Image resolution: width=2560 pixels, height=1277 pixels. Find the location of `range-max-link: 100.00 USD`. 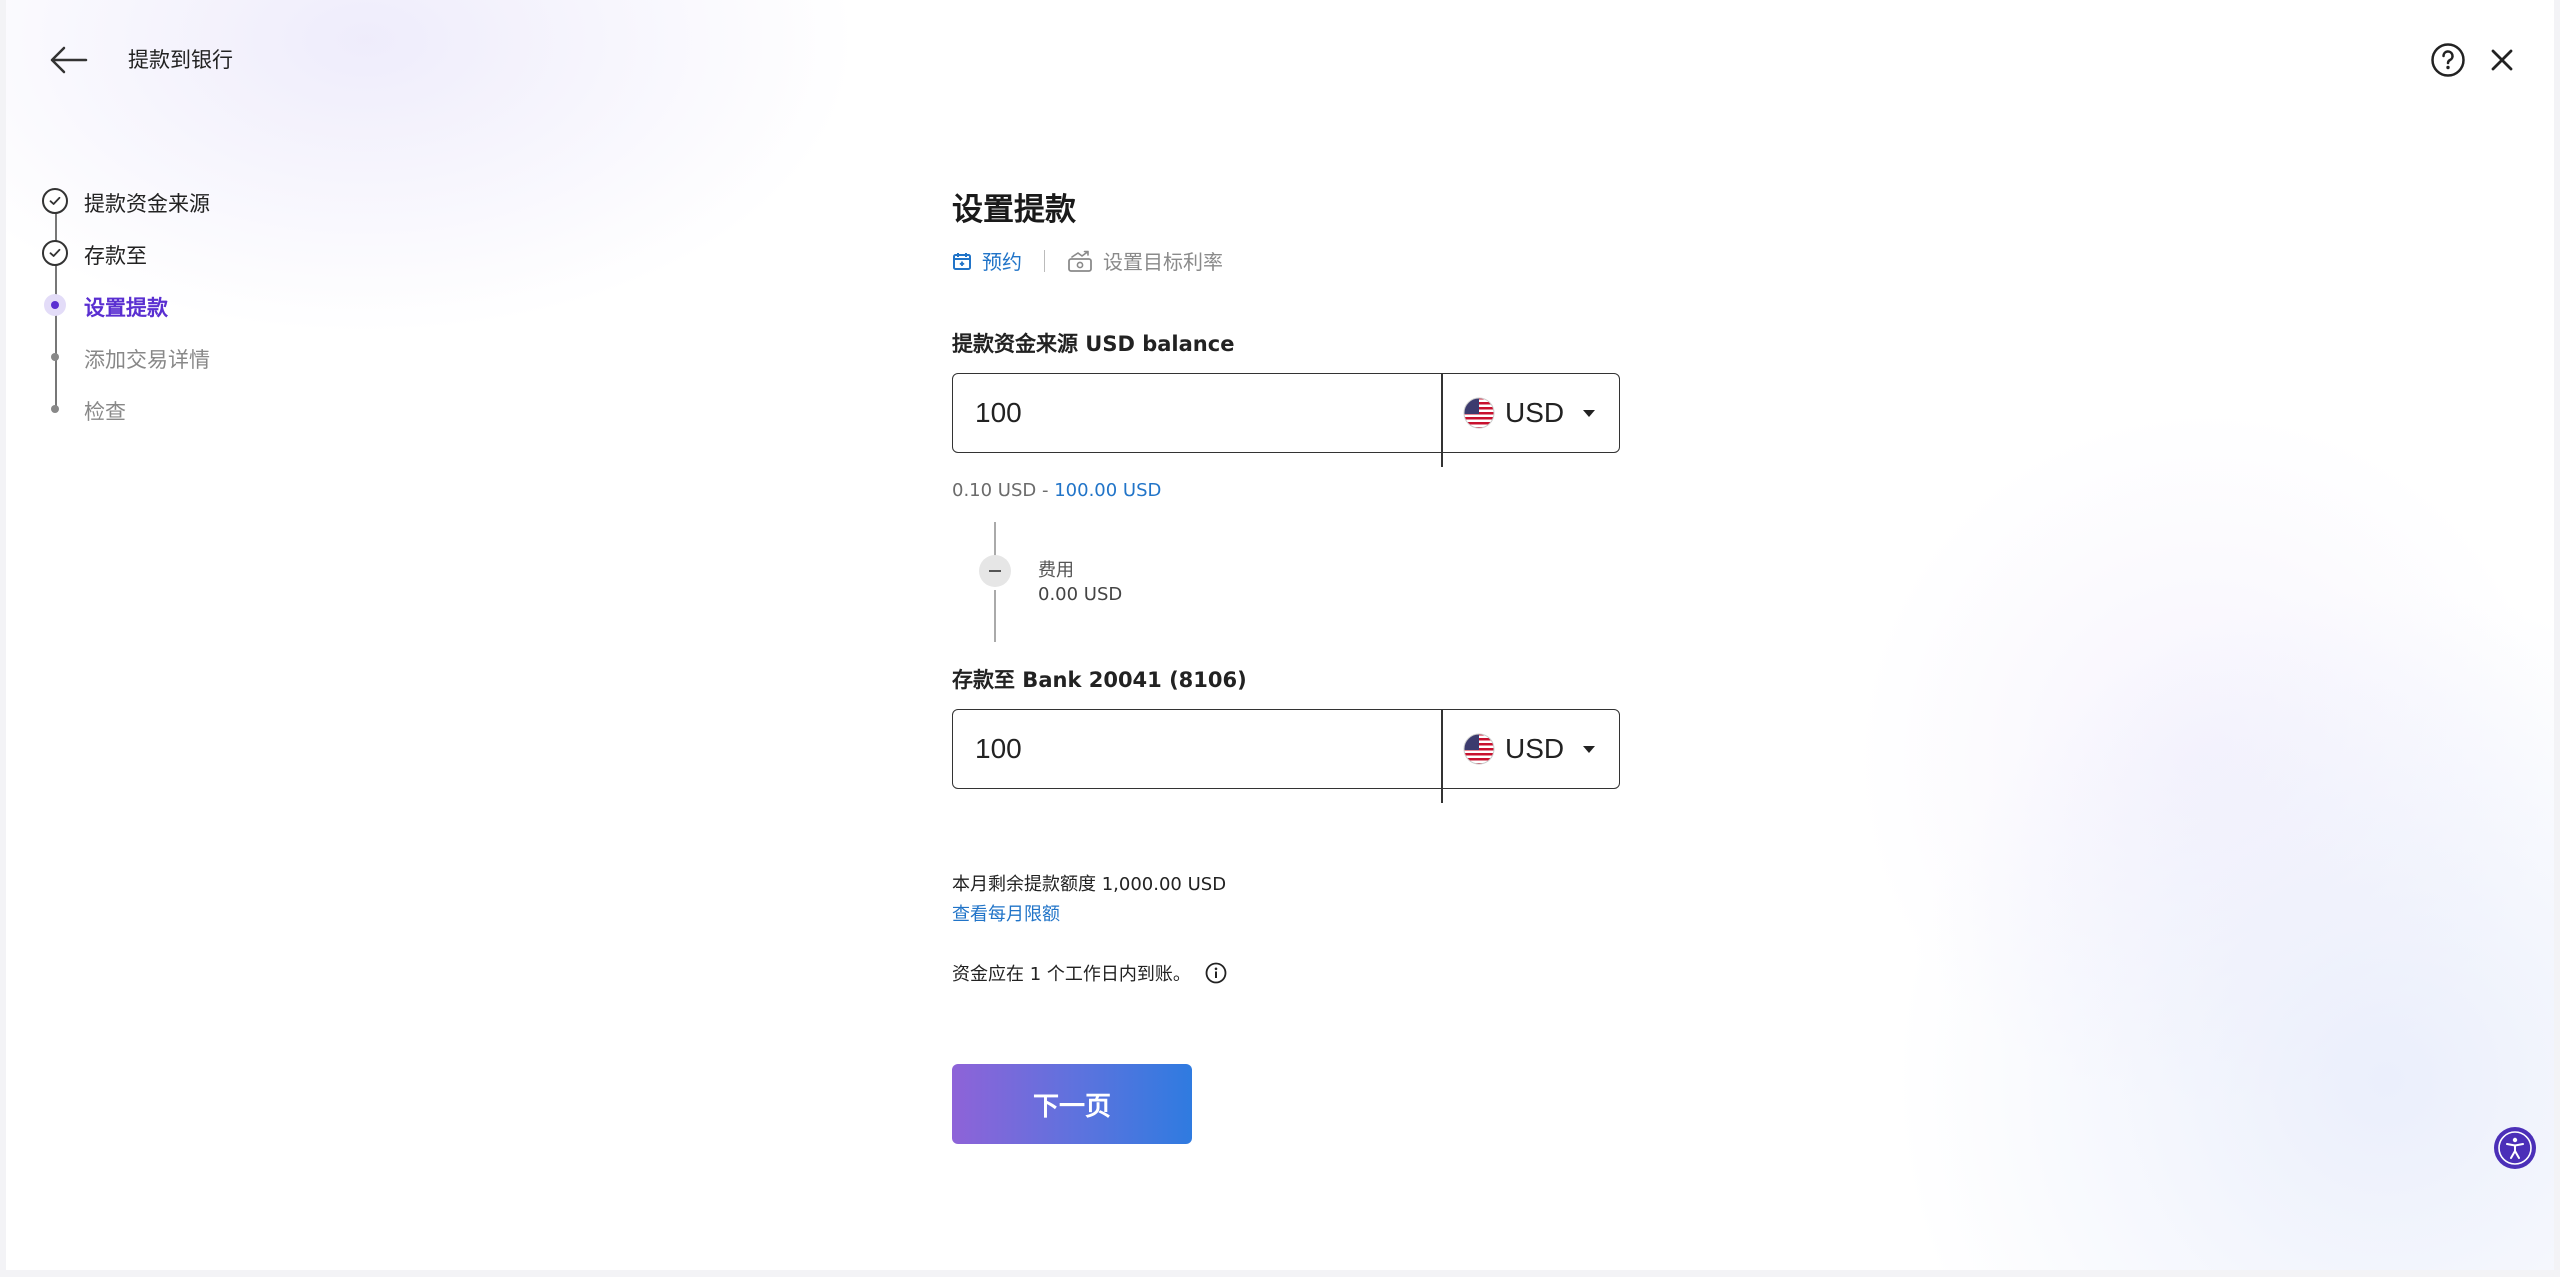

range-max-link: 100.00 USD is located at coordinates (1107, 490).